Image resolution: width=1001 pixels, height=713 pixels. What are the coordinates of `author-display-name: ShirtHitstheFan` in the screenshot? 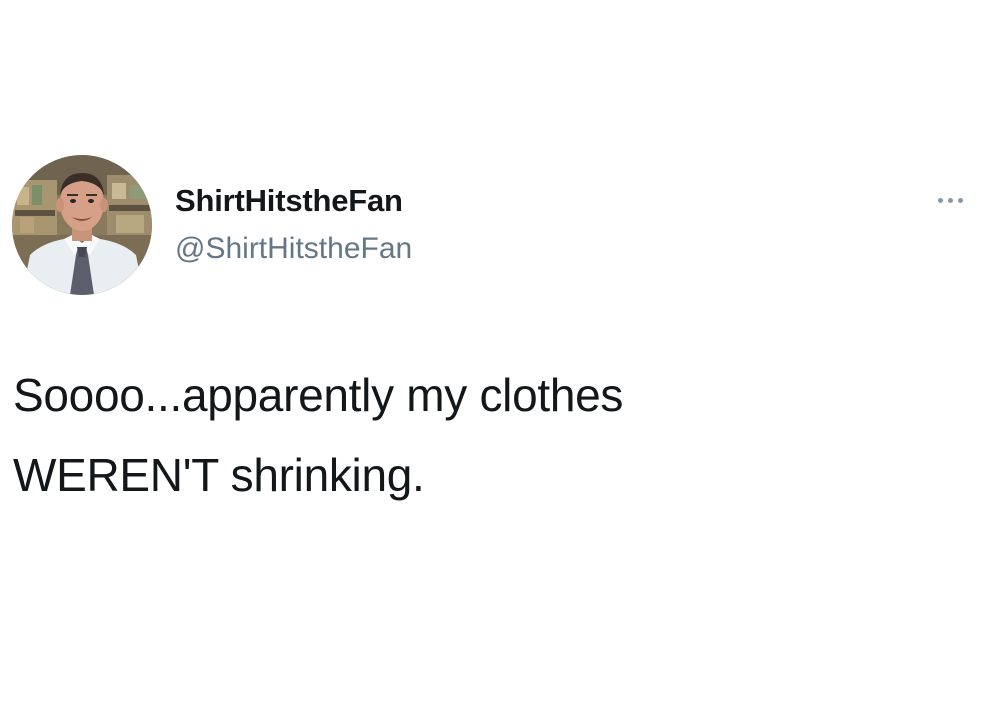 It's located at (289, 201).